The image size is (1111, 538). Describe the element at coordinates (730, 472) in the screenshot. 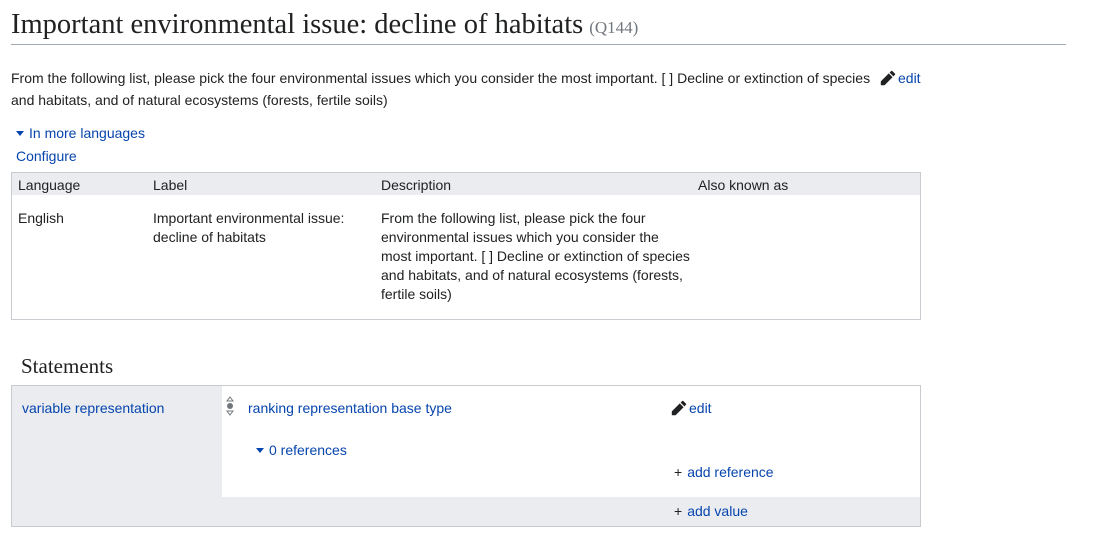

I see `add-reference-label: add reference` at that location.